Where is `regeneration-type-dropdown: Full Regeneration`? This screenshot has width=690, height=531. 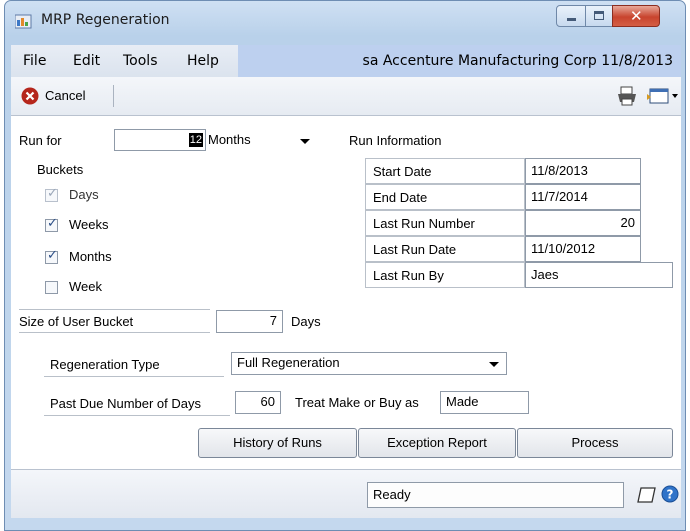
regeneration-type-dropdown: Full Regeneration is located at coordinates (369, 363).